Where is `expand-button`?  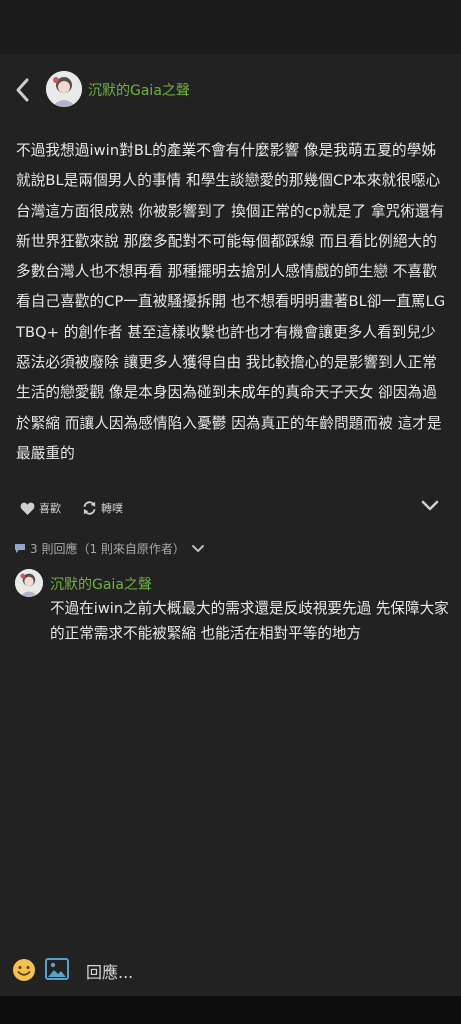 expand-button is located at coordinates (430, 507).